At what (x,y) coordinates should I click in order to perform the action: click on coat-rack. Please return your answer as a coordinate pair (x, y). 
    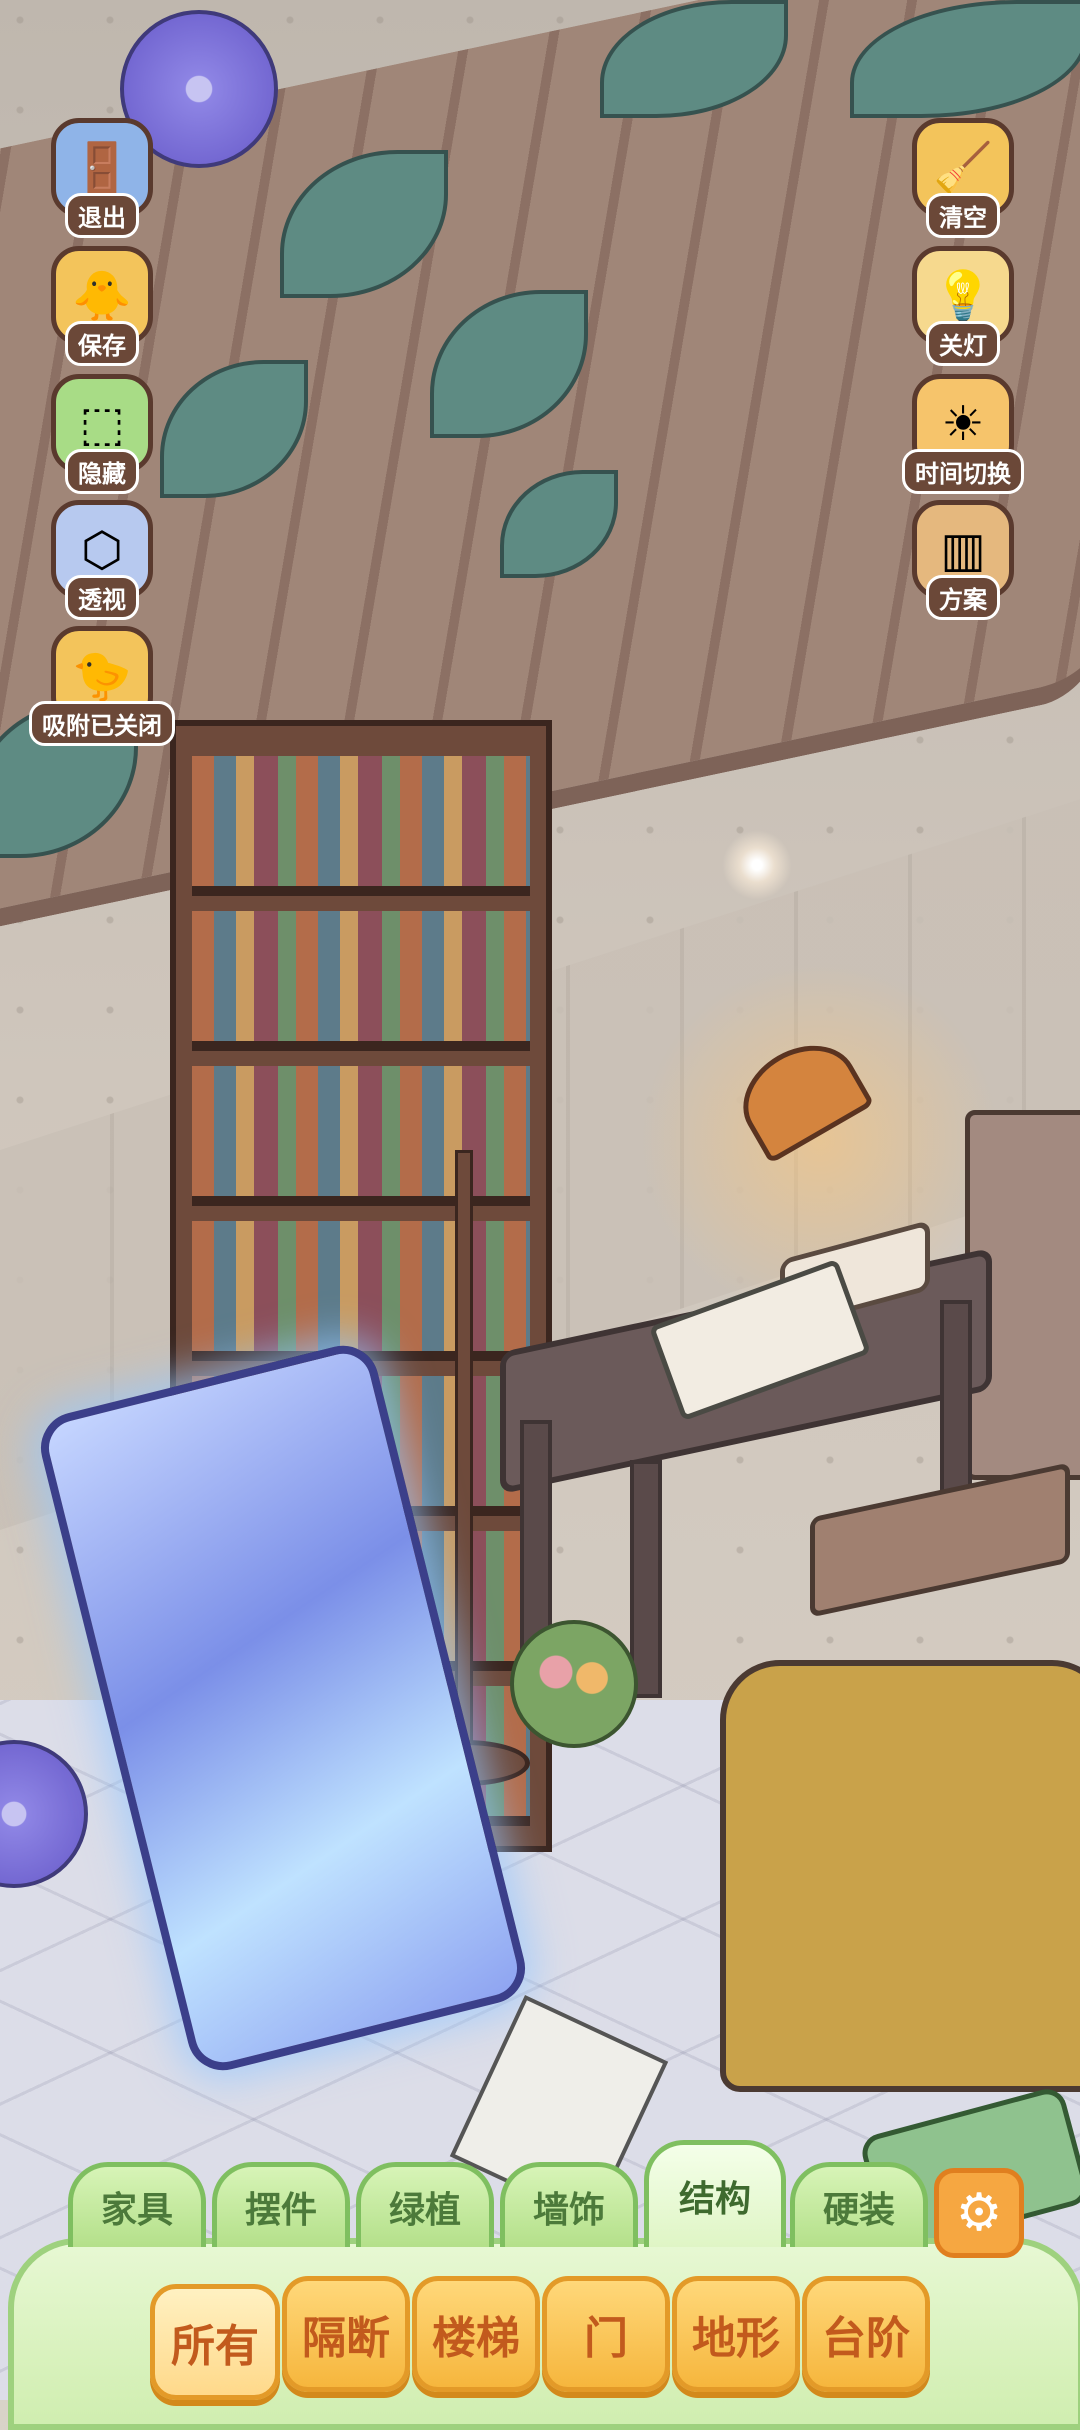
    Looking at the image, I should click on (464, 1453).